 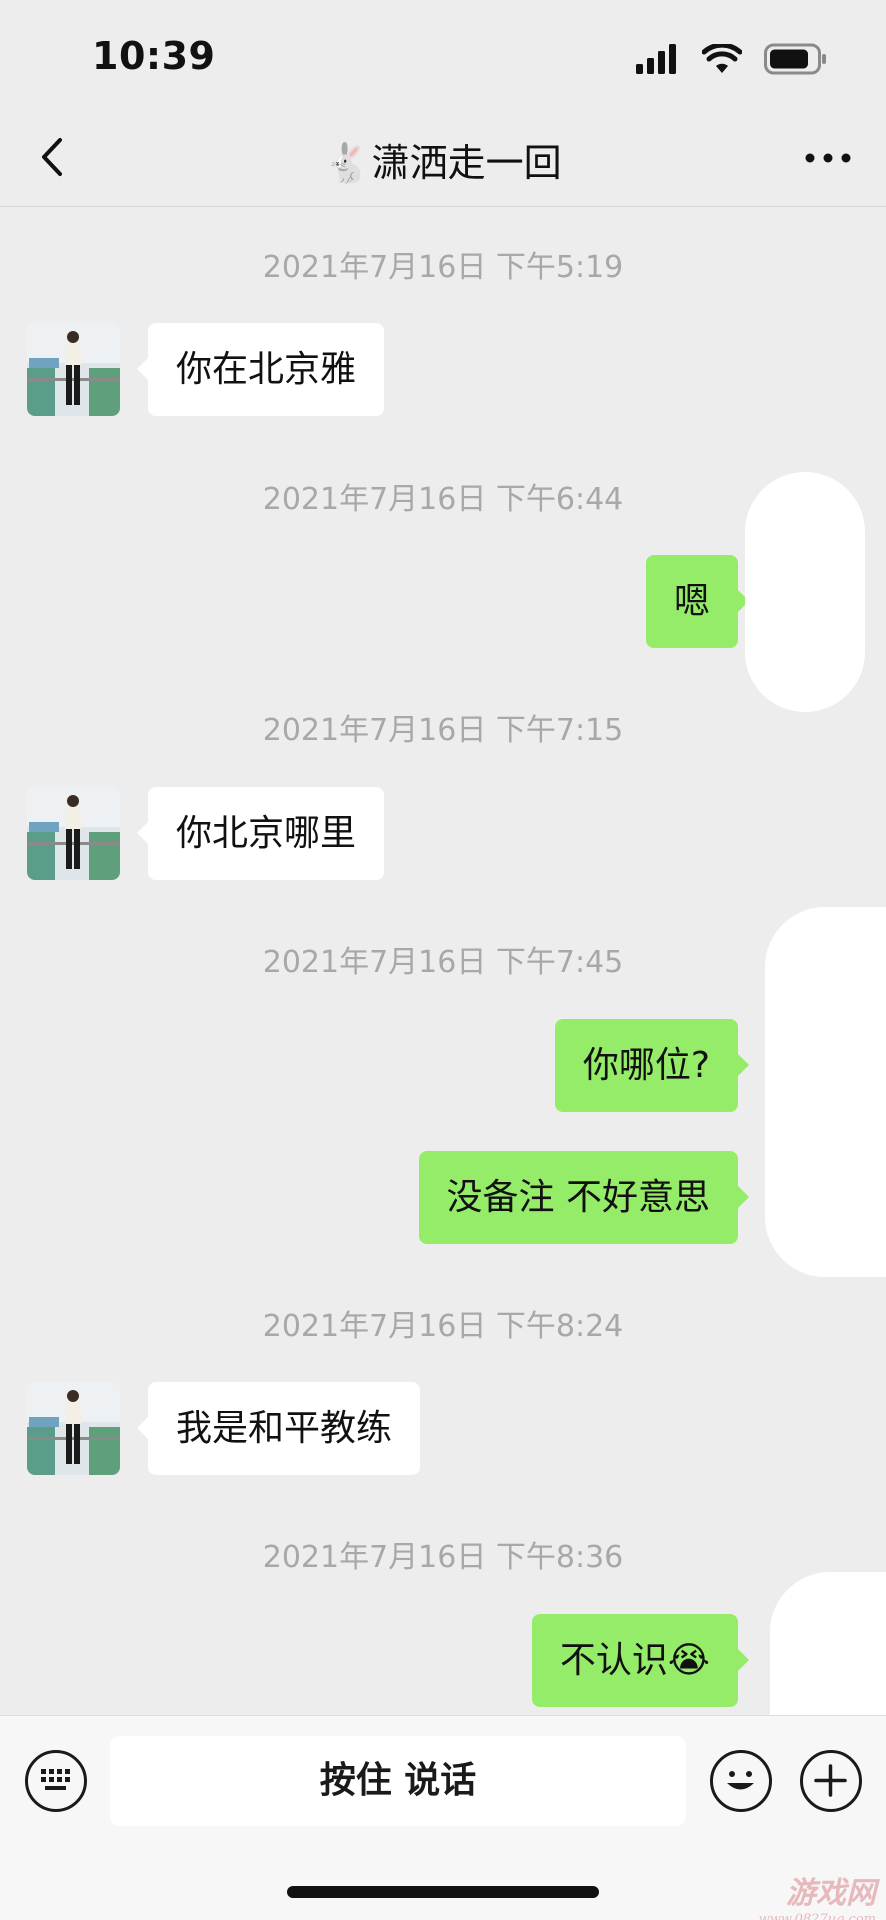 I want to click on keyboard-icon, so click(x=56, y=1781).